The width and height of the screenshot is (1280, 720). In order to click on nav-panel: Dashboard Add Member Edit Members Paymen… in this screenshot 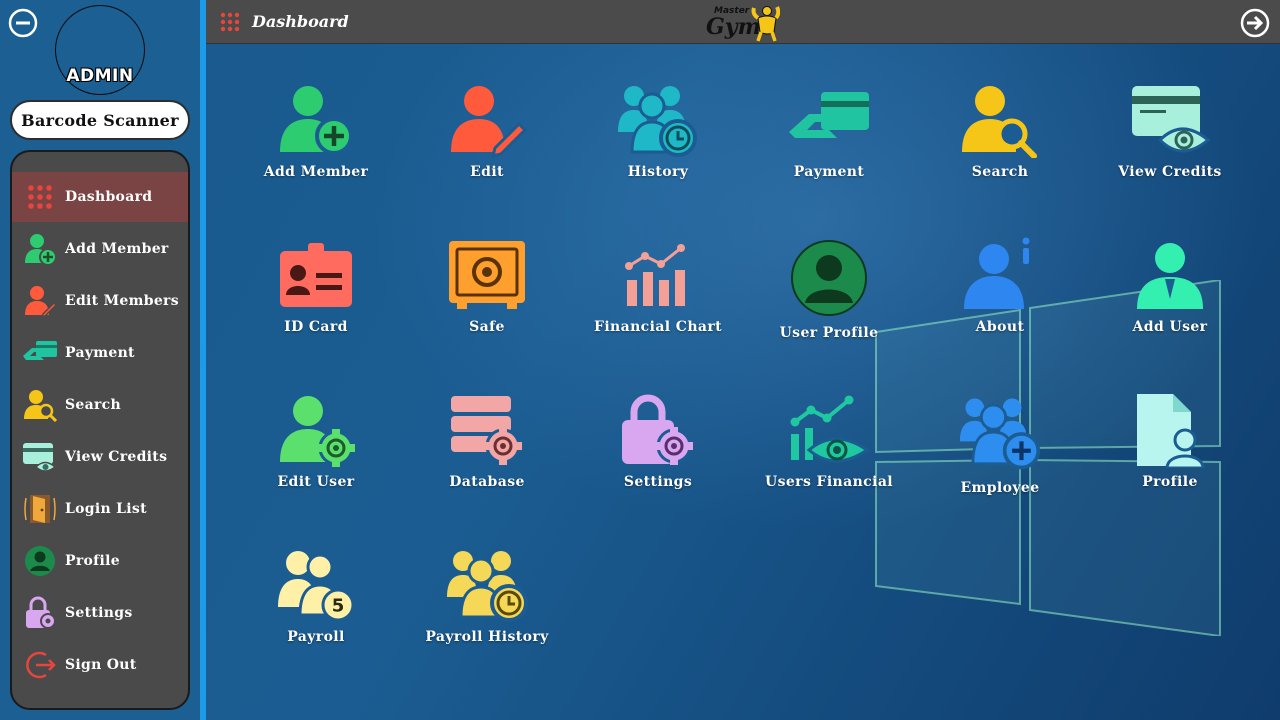, I will do `click(100, 430)`.